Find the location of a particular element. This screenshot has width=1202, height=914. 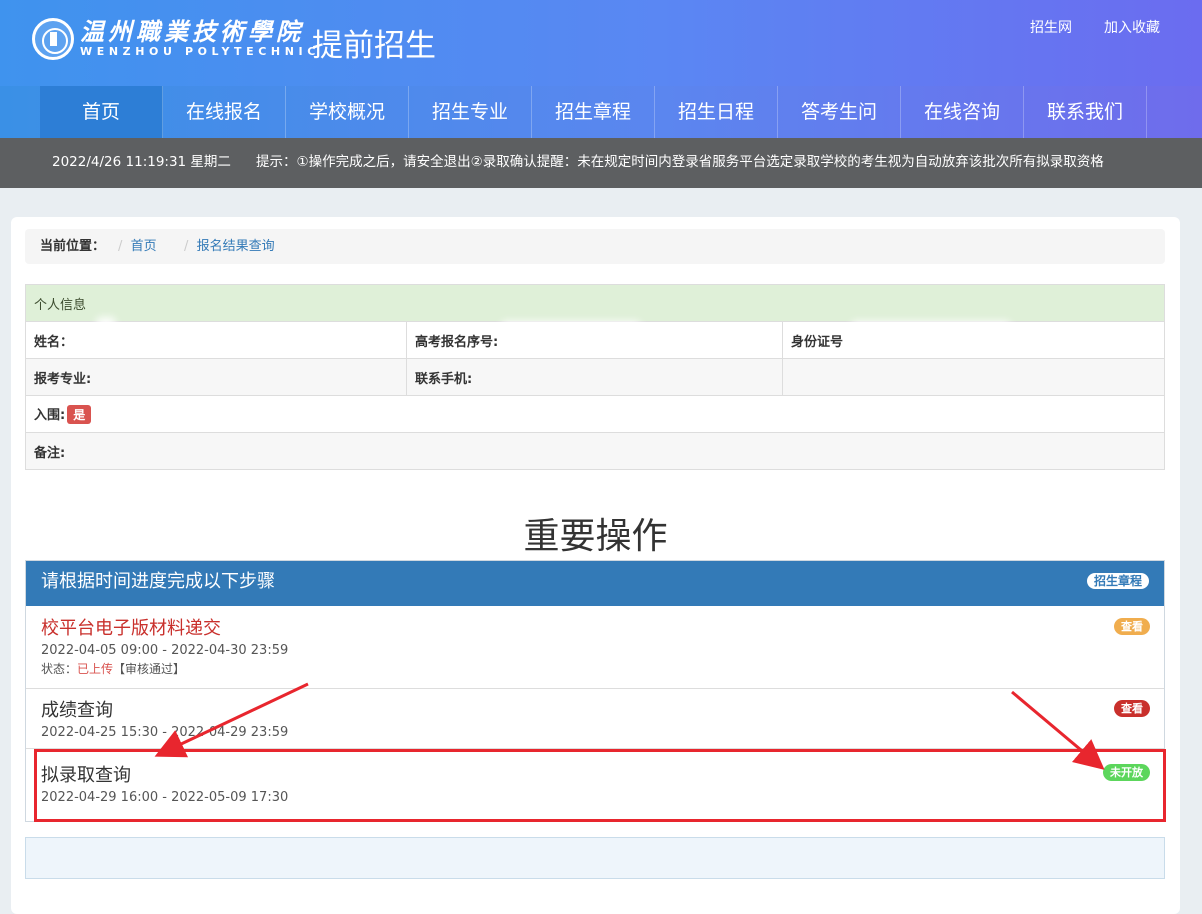

school-logo: 温州職業技術學院 WENZHOU POLYTECHNIC is located at coordinates (176, 39).